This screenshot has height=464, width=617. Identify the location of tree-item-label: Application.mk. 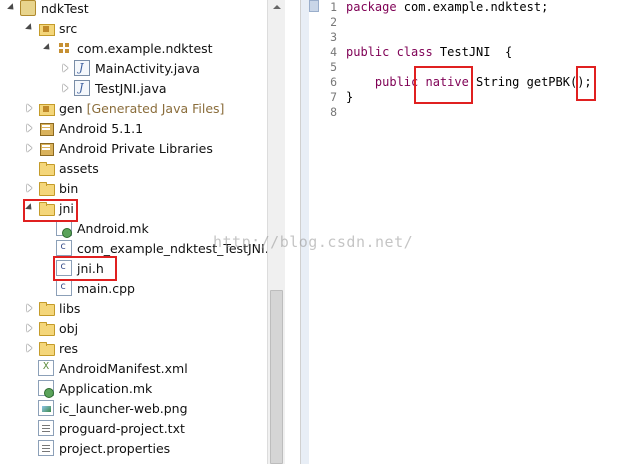
(106, 388).